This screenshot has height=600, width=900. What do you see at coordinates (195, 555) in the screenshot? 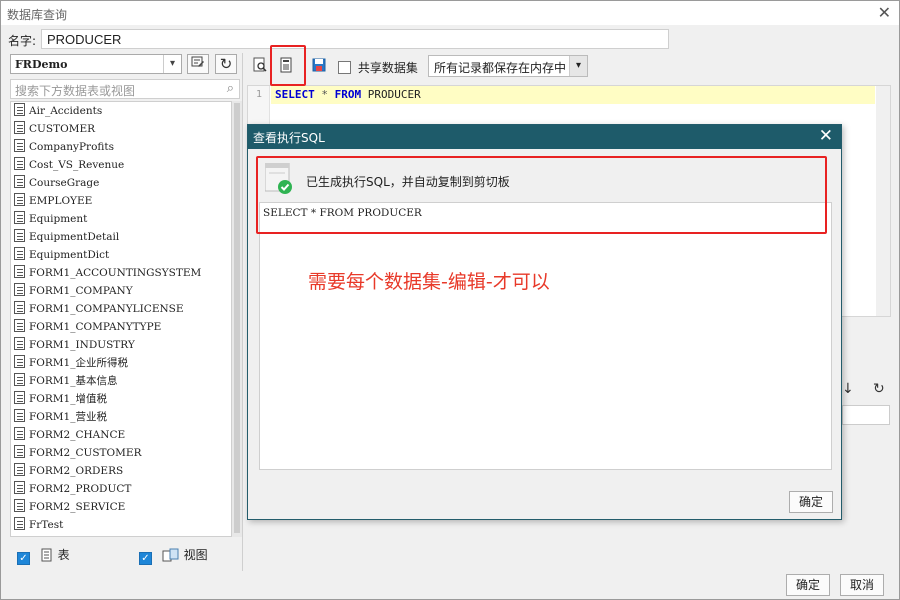
I see `show-views-label: 视图` at bounding box center [195, 555].